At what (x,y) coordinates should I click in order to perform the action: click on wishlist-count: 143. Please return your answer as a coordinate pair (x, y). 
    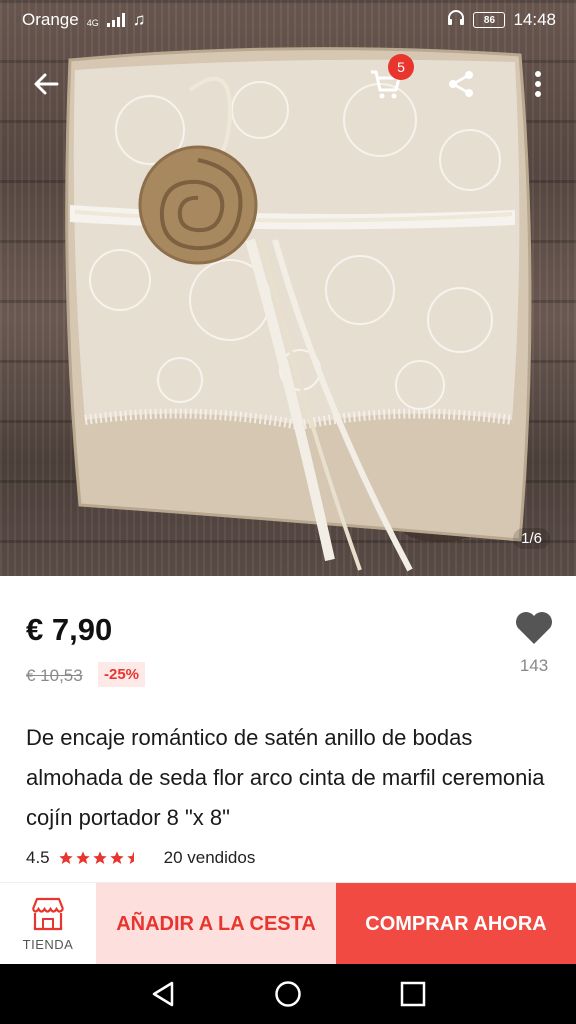
    Looking at the image, I should click on (534, 665).